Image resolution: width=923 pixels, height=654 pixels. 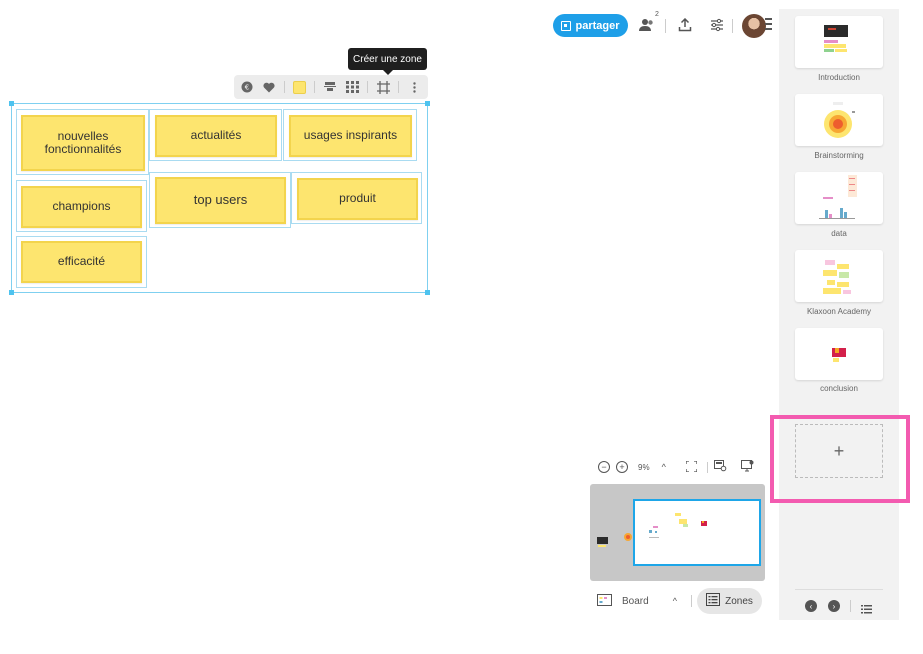 What do you see at coordinates (657, 14) in the screenshot?
I see `users-count: 2` at bounding box center [657, 14].